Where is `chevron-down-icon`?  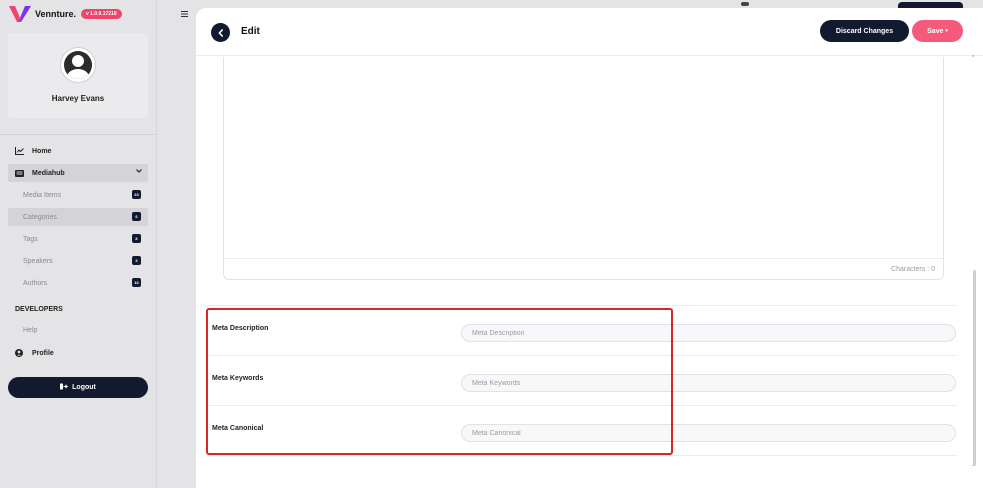
chevron-down-icon is located at coordinates (139, 171).